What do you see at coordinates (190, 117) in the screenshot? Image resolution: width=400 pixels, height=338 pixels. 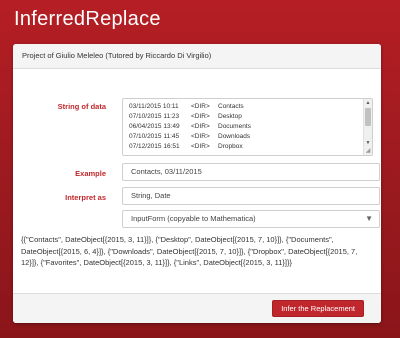 I see `textarea-line: 07/10/2015 11:23 <DIR> Desktop` at bounding box center [190, 117].